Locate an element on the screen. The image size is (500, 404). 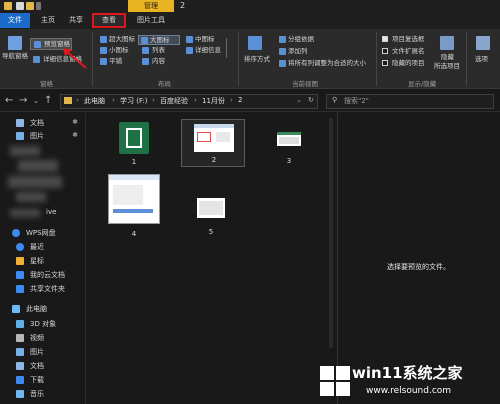
extra-large-icons-option: 超大图标 is located at coordinates (122, 39).